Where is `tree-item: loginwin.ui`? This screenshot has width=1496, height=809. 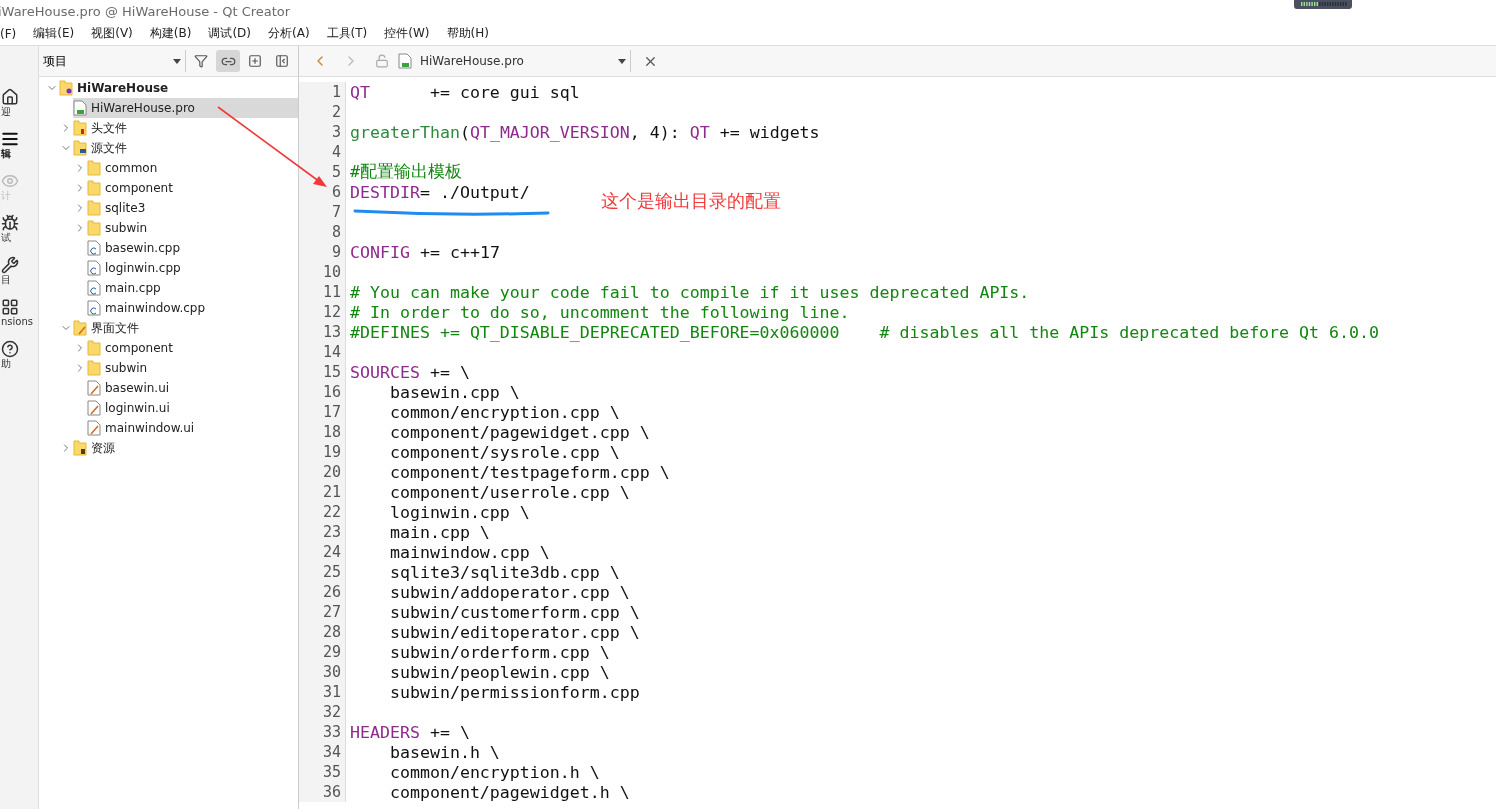
tree-item: loginwin.ui is located at coordinates (192, 408).